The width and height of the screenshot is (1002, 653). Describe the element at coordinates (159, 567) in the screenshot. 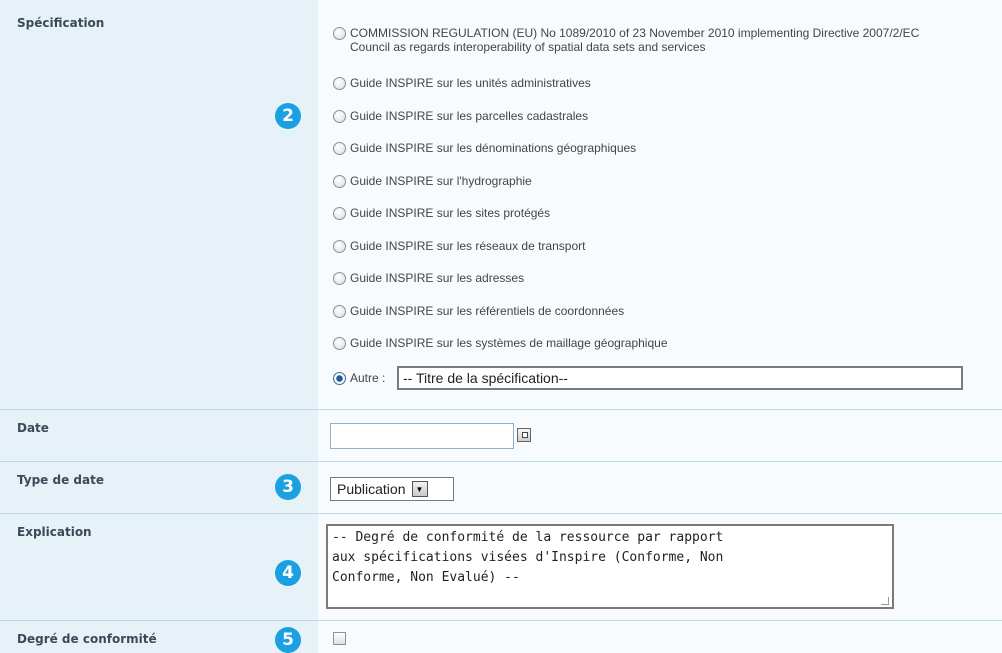

I see `label-column: Explication 4` at that location.